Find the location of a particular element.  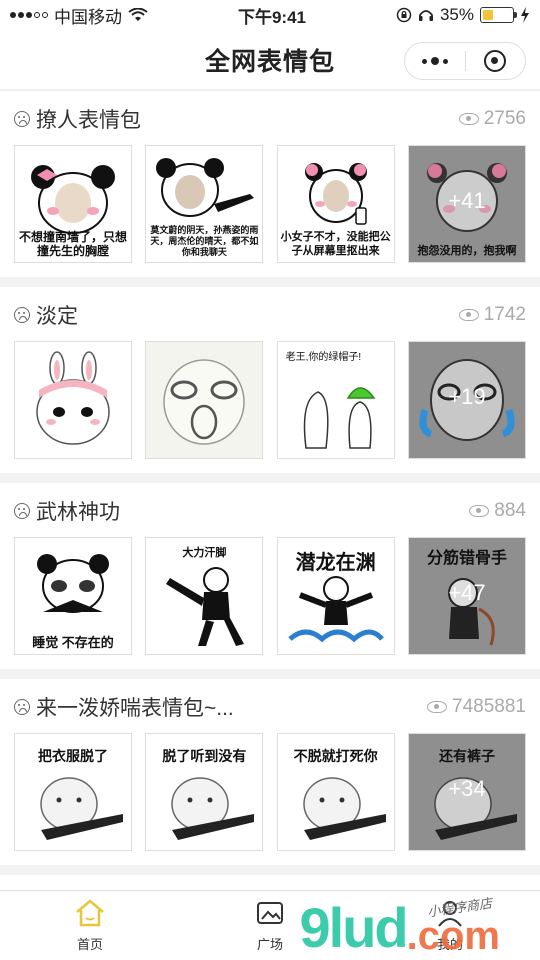

tab-home: 首页 is located at coordinates (90, 925).